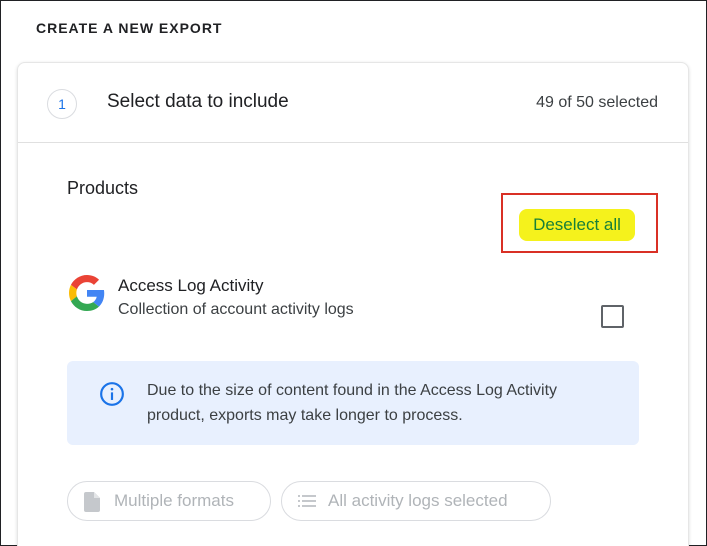  I want to click on deselect-highlight-box: Deselect all, so click(579, 223).